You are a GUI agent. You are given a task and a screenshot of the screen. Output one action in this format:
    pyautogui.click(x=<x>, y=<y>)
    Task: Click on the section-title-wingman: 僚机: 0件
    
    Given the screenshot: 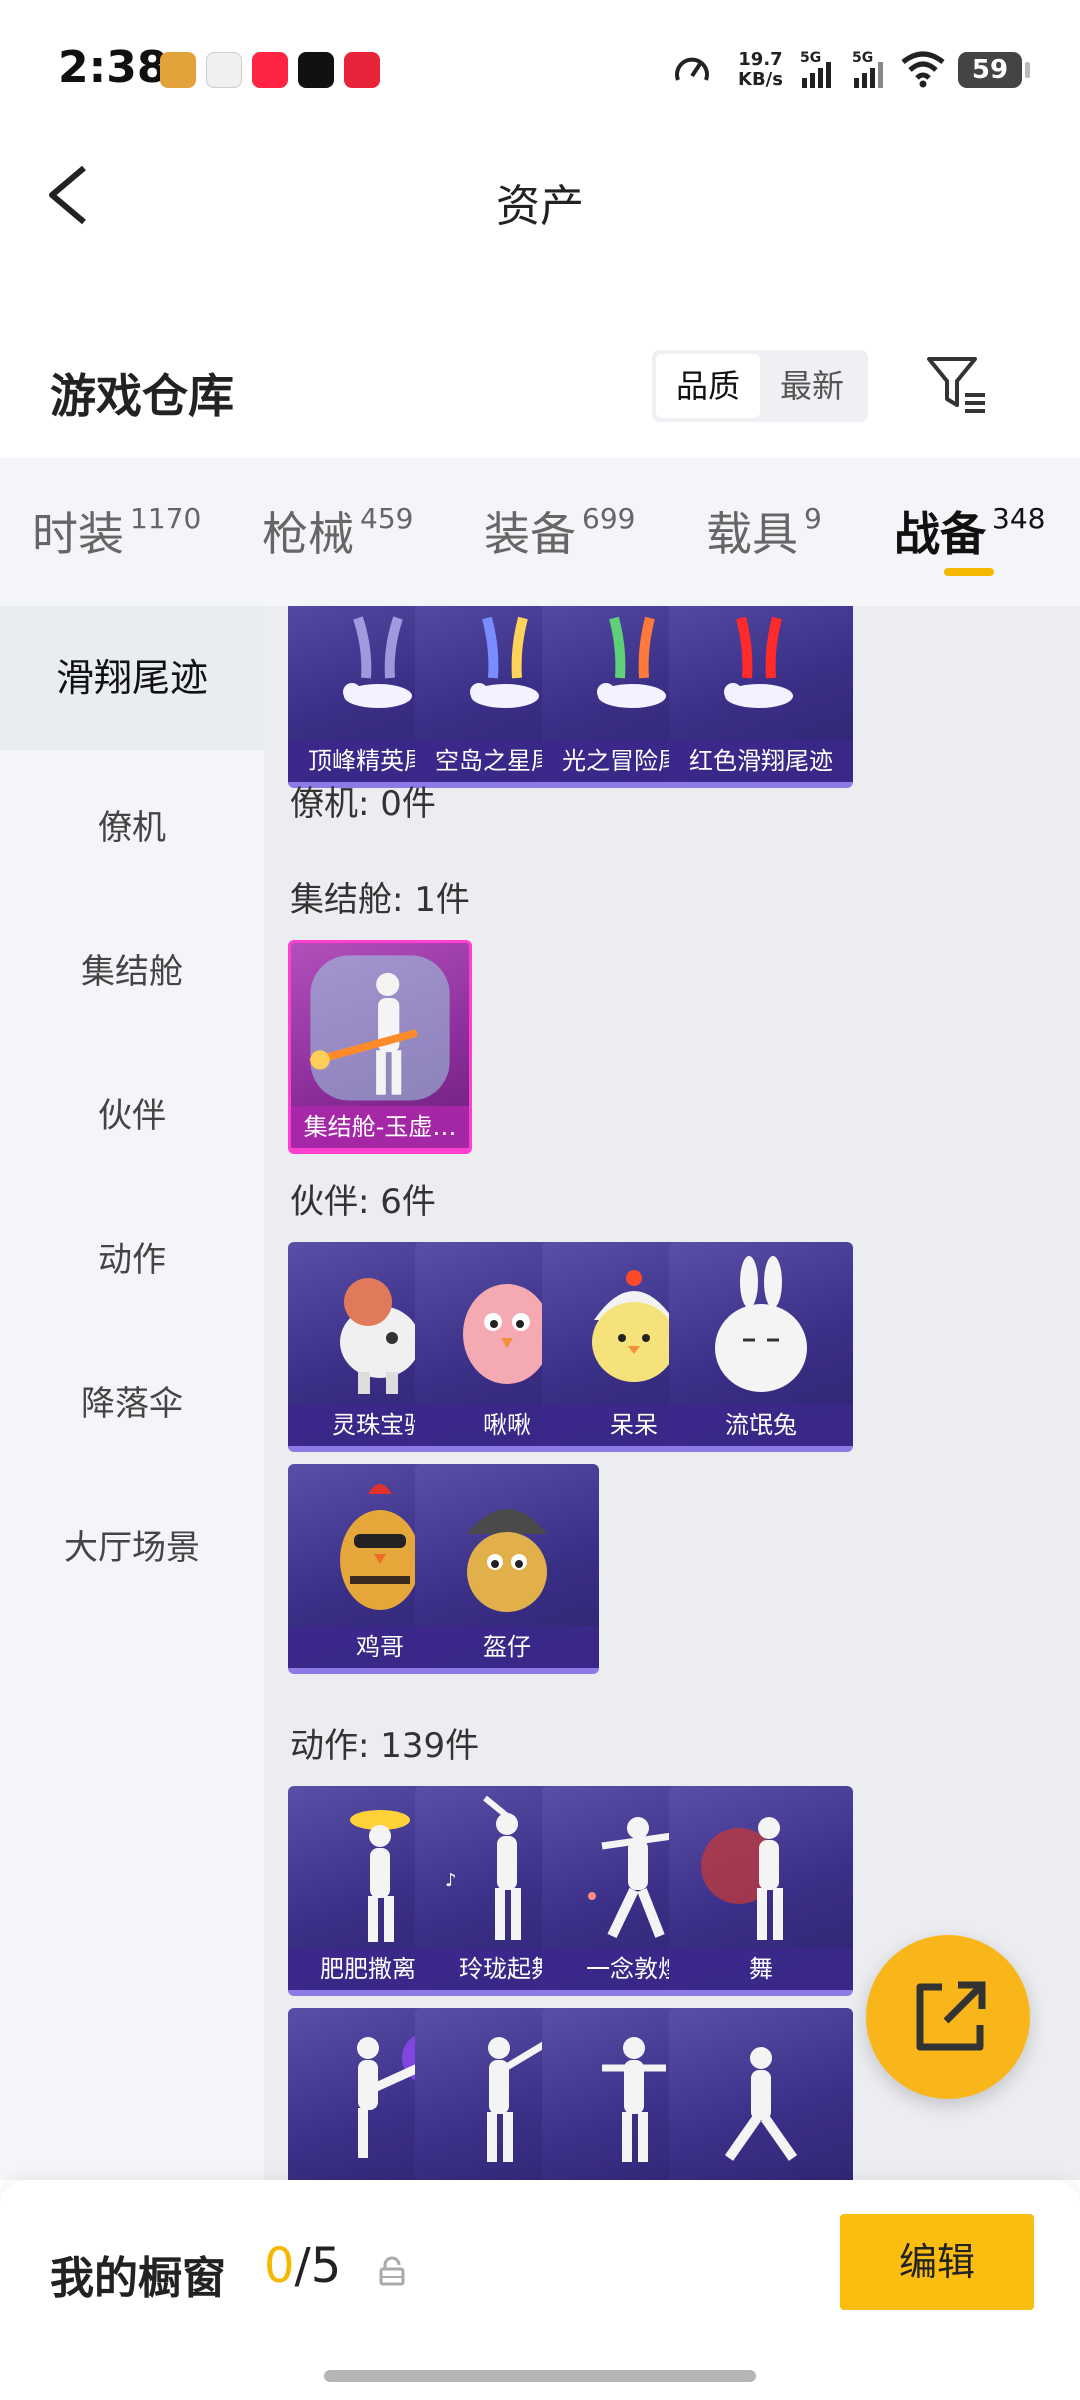 What is the action you would take?
    pyautogui.click(x=363, y=804)
    